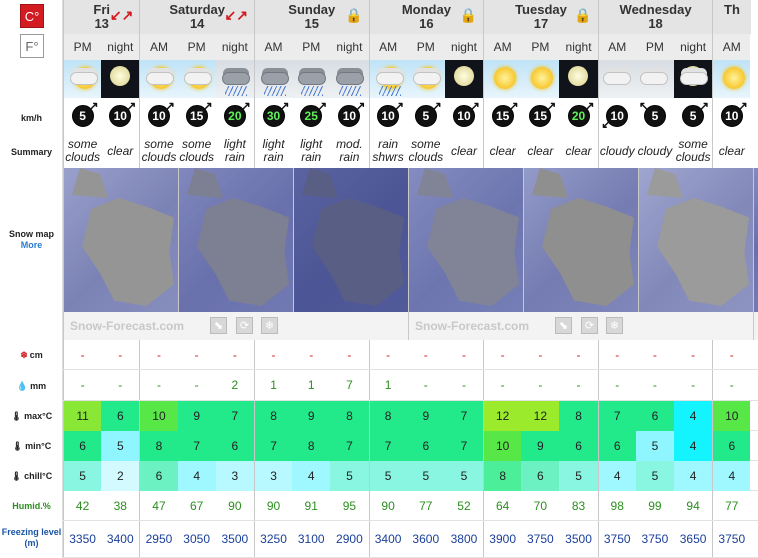  Describe the element at coordinates (272, 385) in the screenshot. I see `rain-value: 1` at that location.